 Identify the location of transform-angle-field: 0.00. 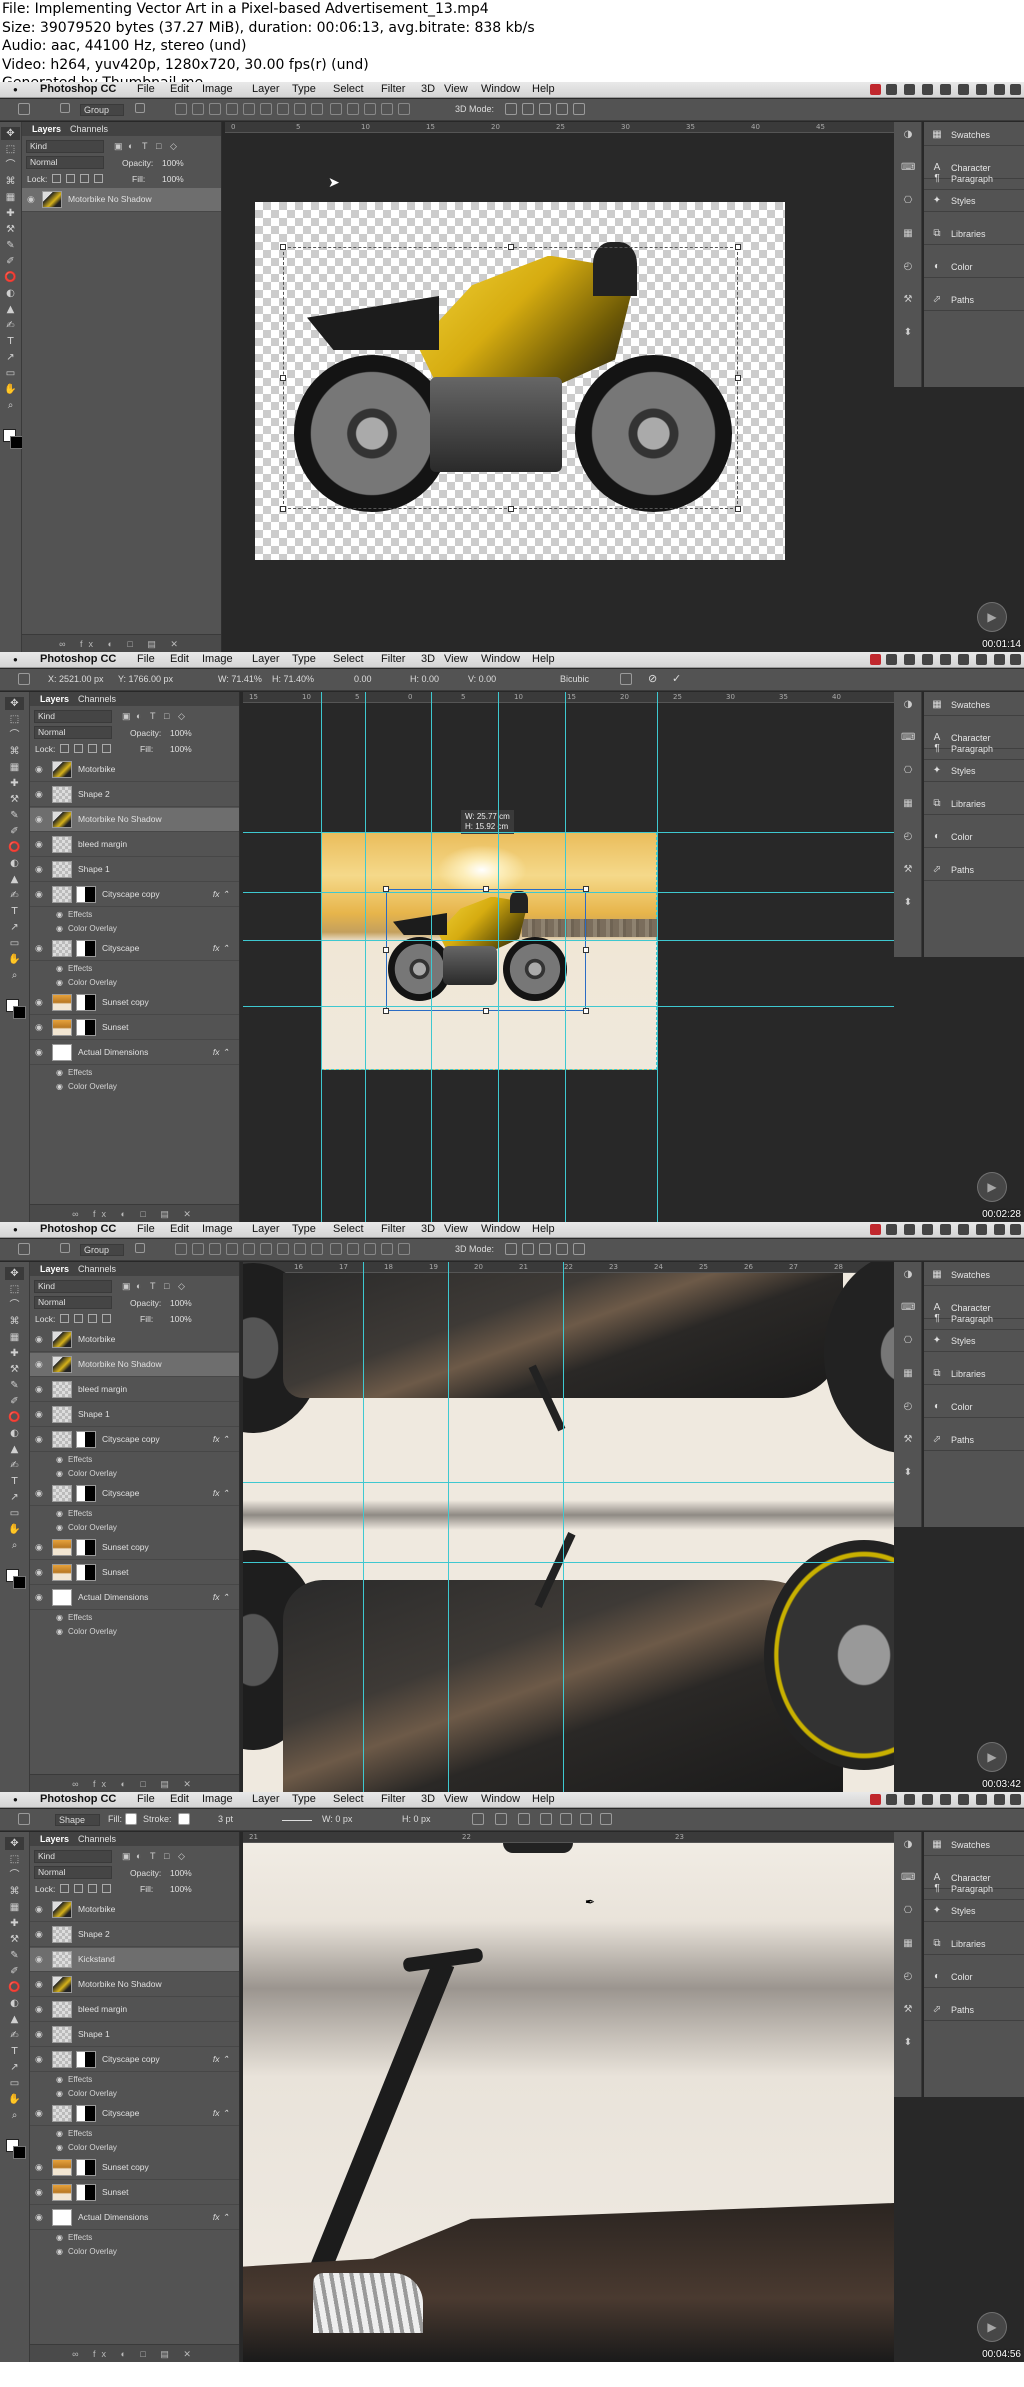
(363, 679).